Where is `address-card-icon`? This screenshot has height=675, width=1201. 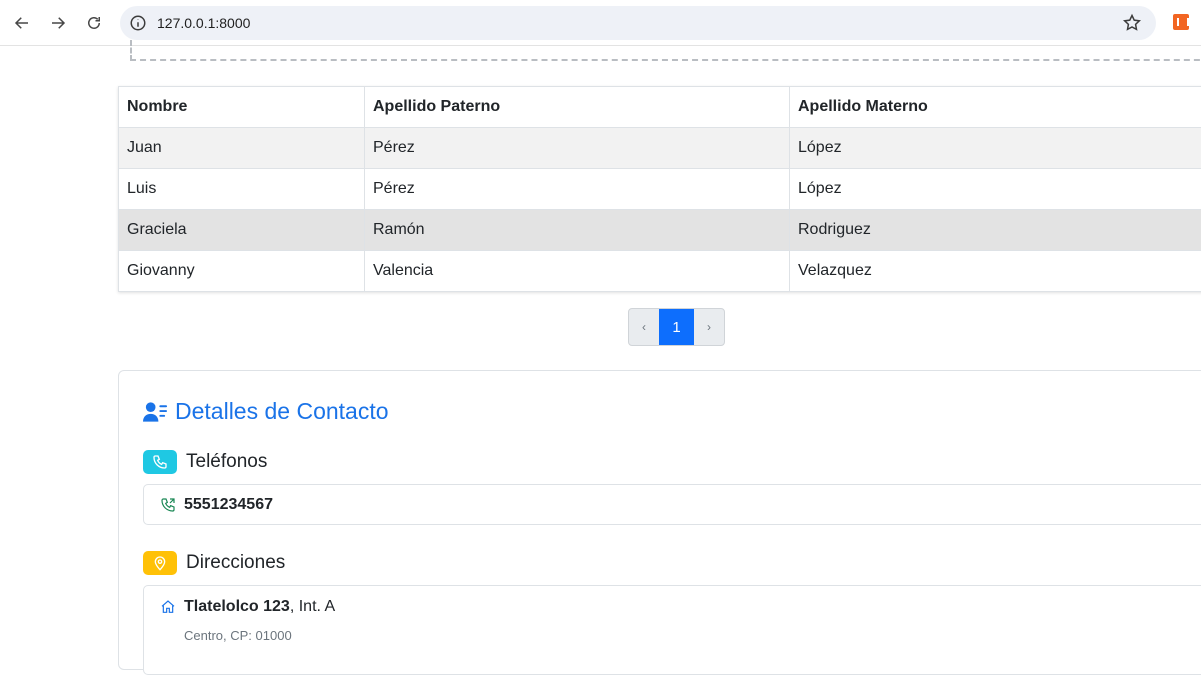 address-card-icon is located at coordinates (155, 412).